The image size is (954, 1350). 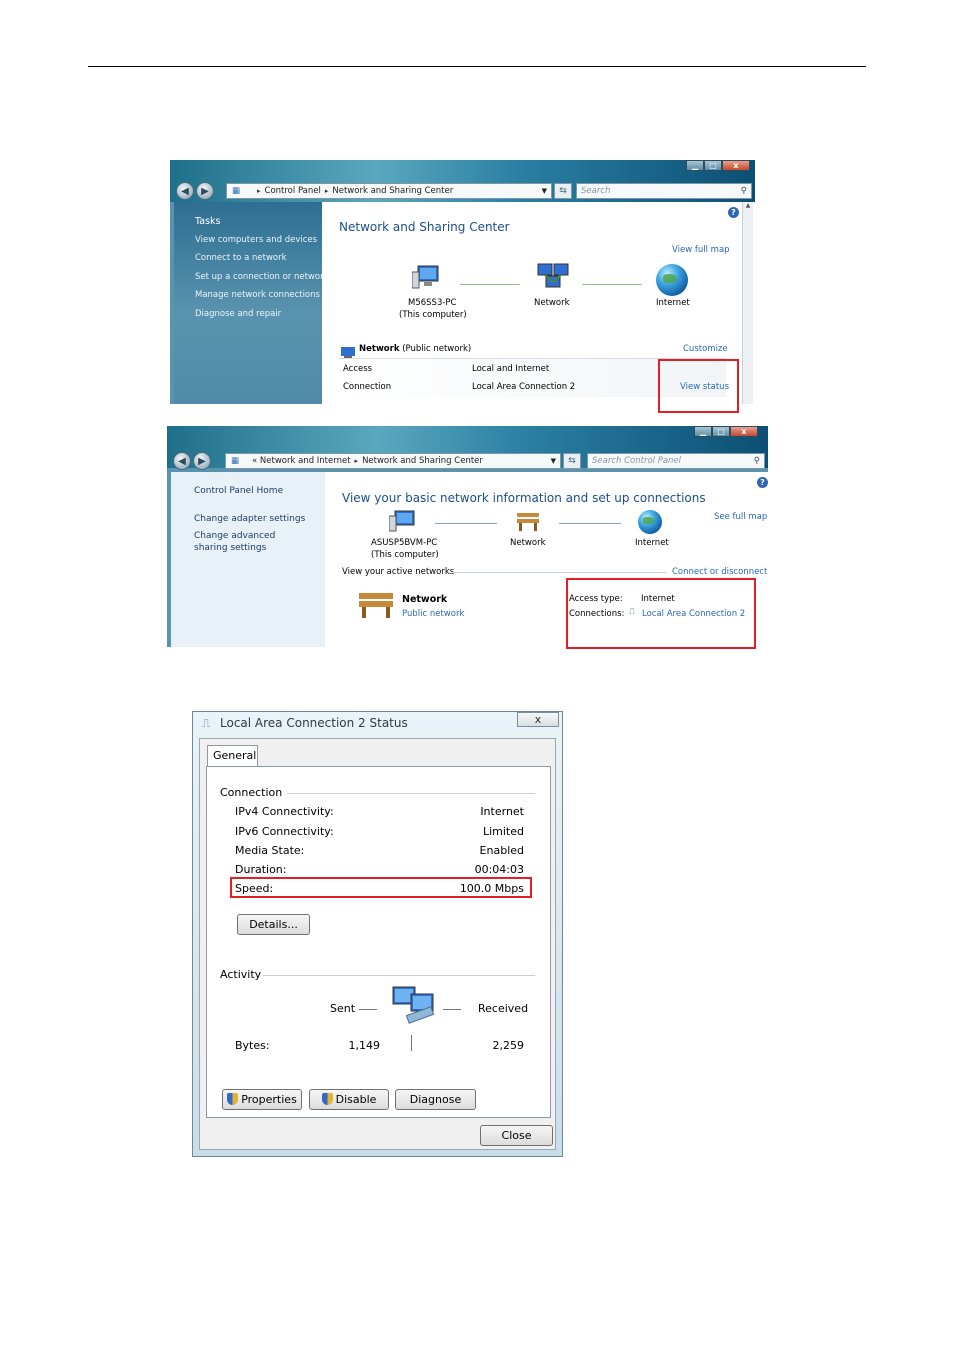 What do you see at coordinates (503, 1008) in the screenshot?
I see `received-label: Received` at bounding box center [503, 1008].